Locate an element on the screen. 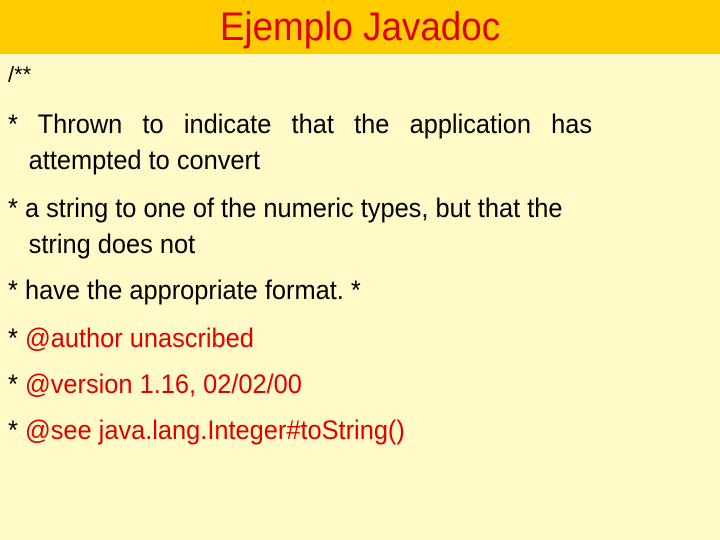 This screenshot has height=540, width=720. comment-line-version: * @version 1.16, 02/02/00 is located at coordinates (337, 384).